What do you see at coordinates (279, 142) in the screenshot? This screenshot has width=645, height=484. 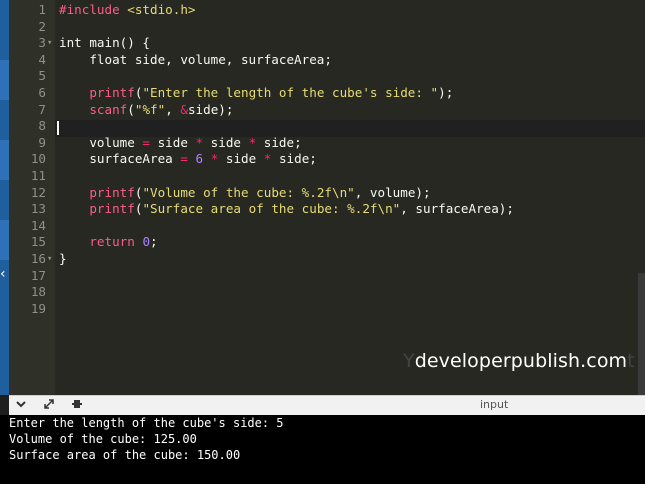 I see `code-token: side;` at bounding box center [279, 142].